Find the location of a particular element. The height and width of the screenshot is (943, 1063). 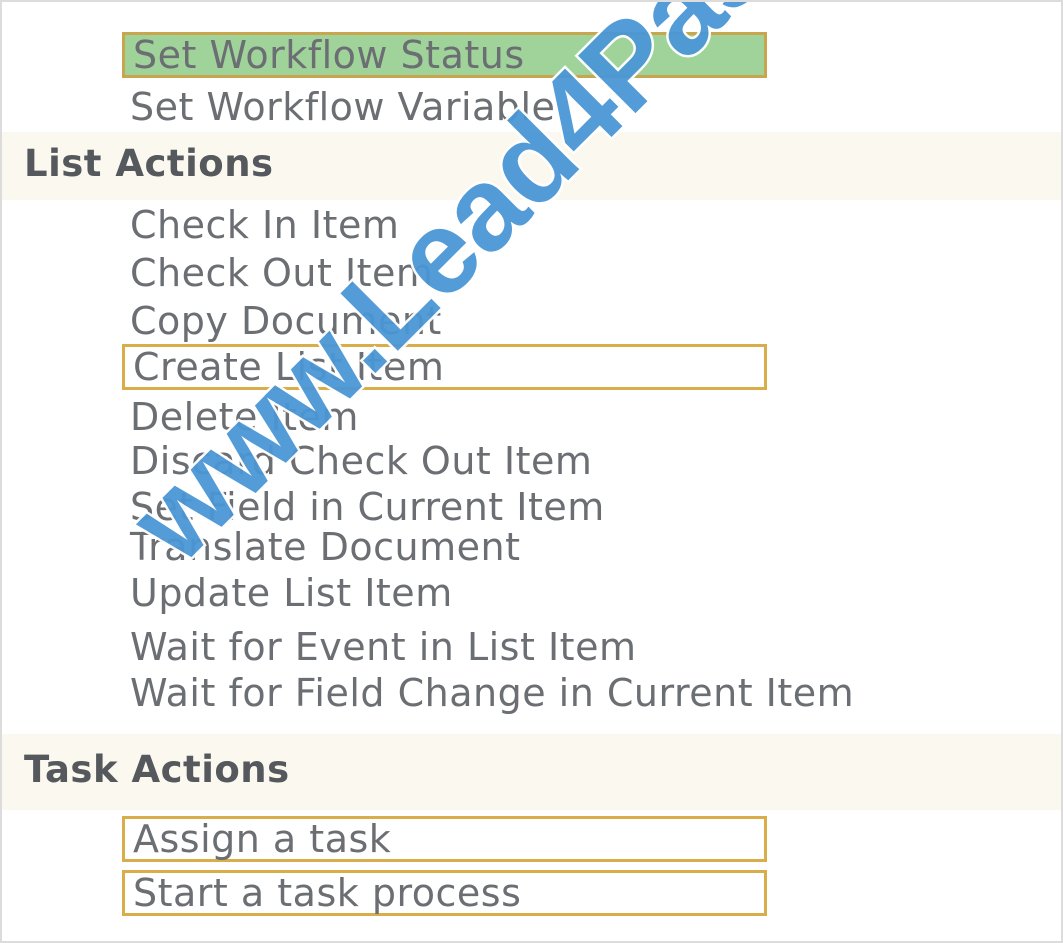

menu-item-start-a-task-process: Start a task process is located at coordinates (444, 893).